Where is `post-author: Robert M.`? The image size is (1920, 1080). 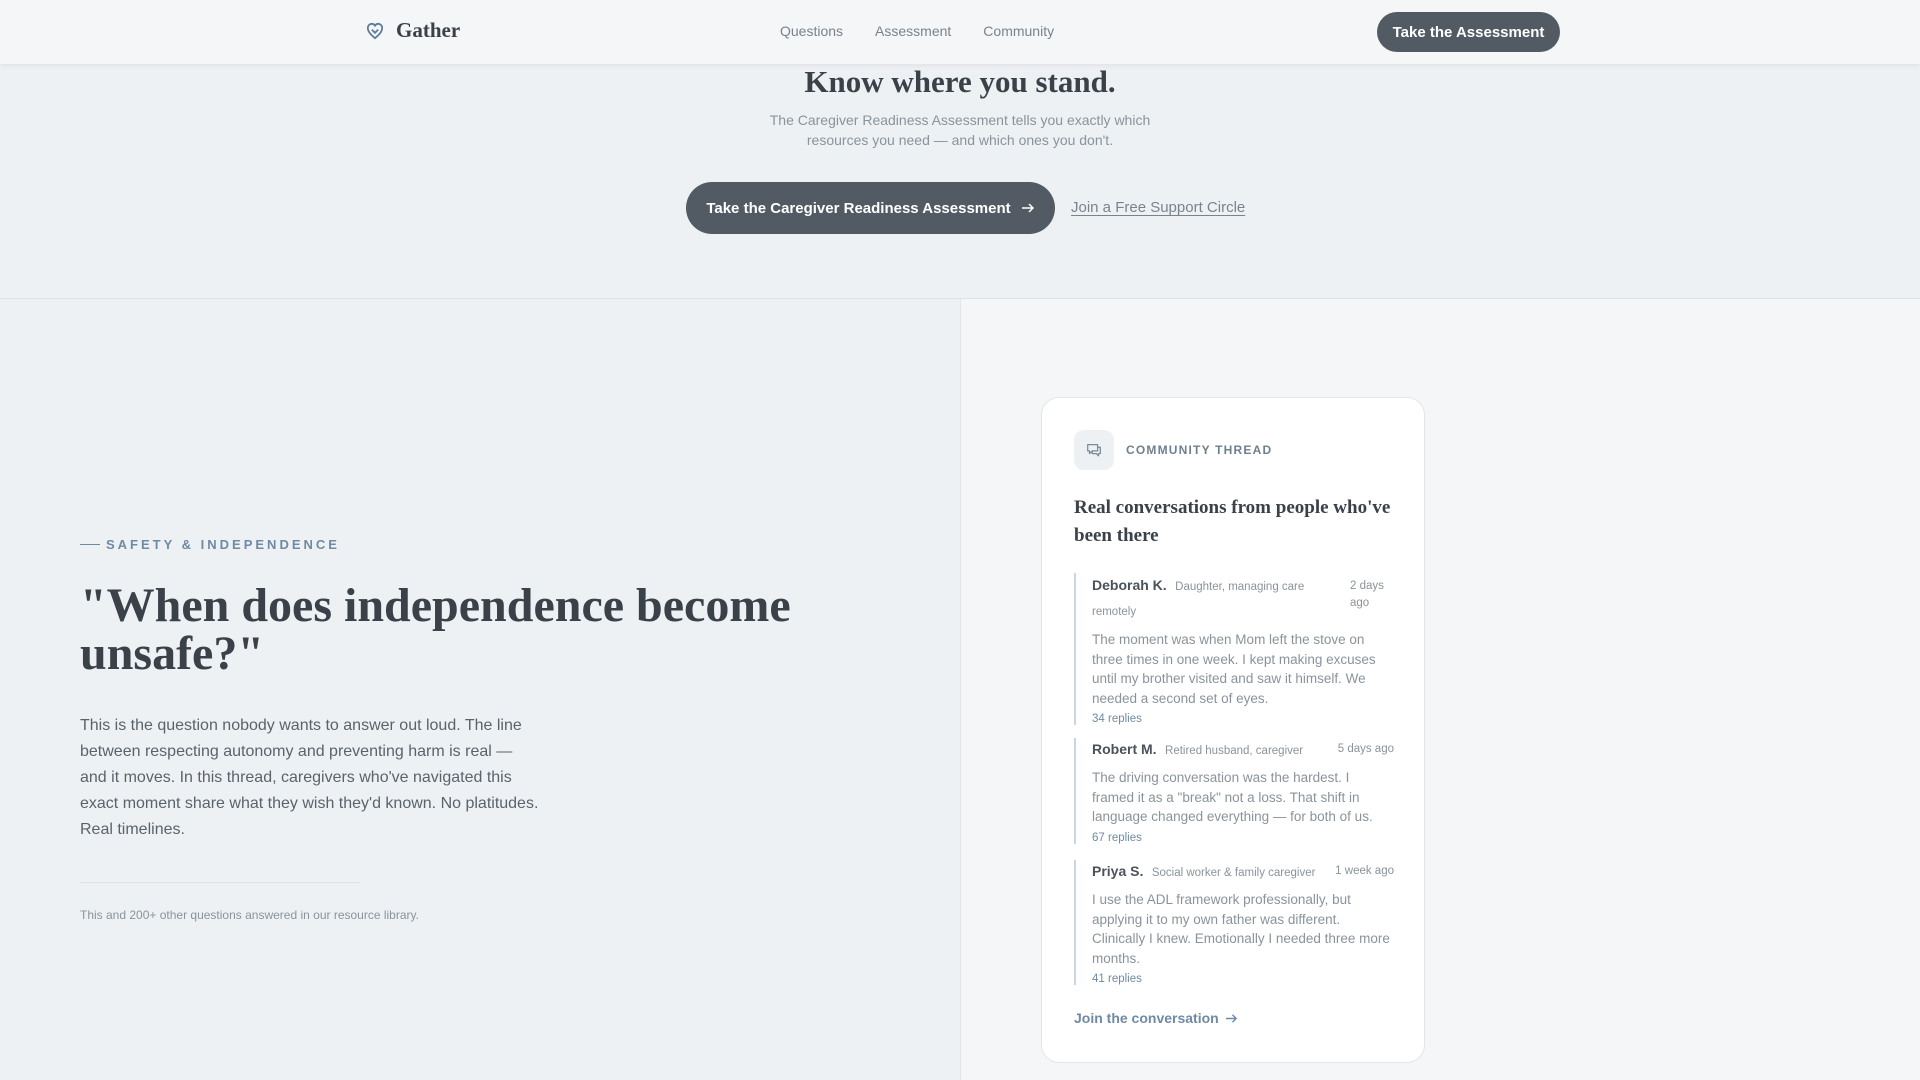 post-author: Robert M. is located at coordinates (1124, 749).